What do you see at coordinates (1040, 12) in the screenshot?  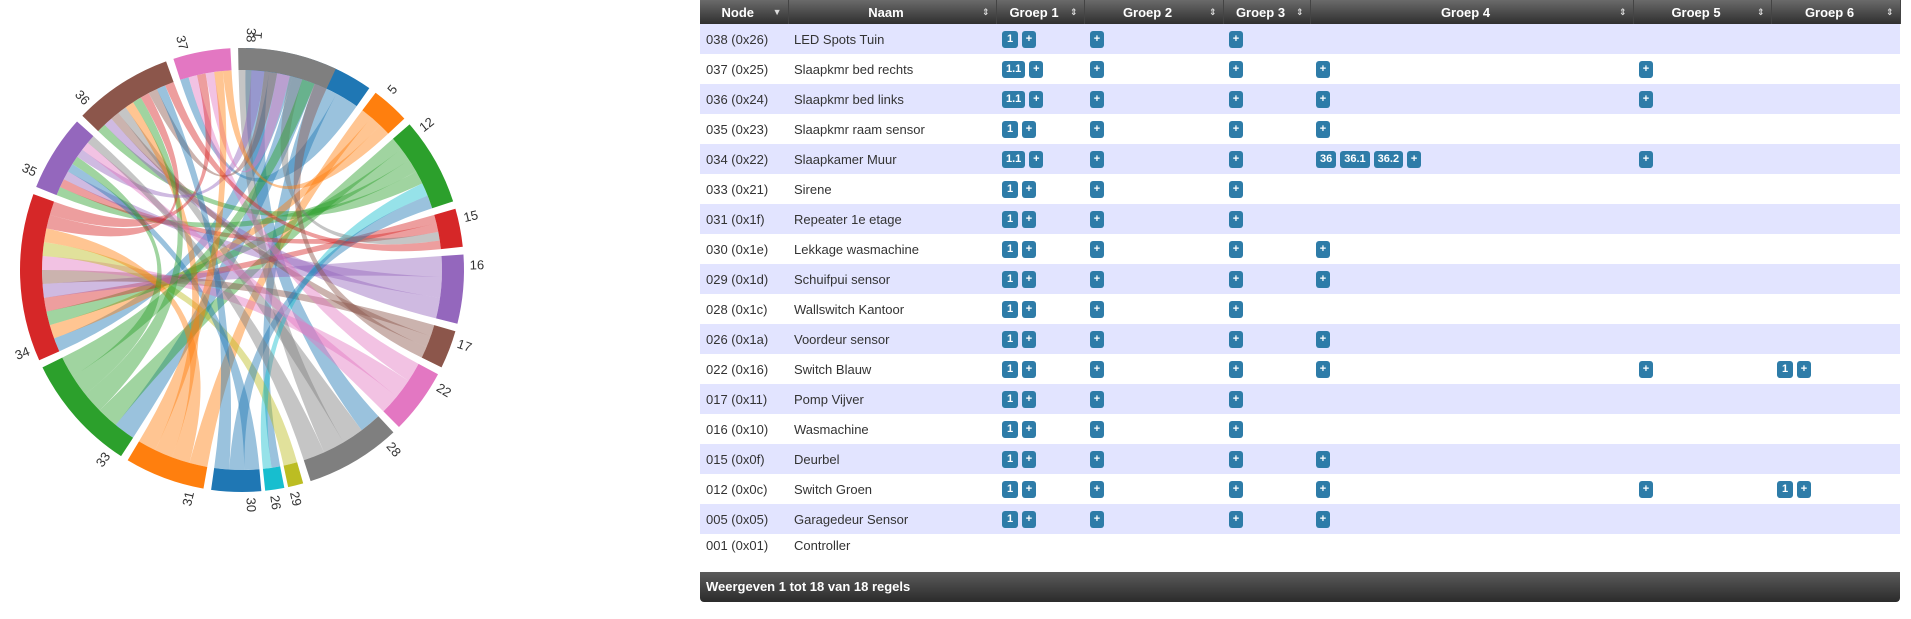 I see `col-header-groep-1: Groep 1 ⇕` at bounding box center [1040, 12].